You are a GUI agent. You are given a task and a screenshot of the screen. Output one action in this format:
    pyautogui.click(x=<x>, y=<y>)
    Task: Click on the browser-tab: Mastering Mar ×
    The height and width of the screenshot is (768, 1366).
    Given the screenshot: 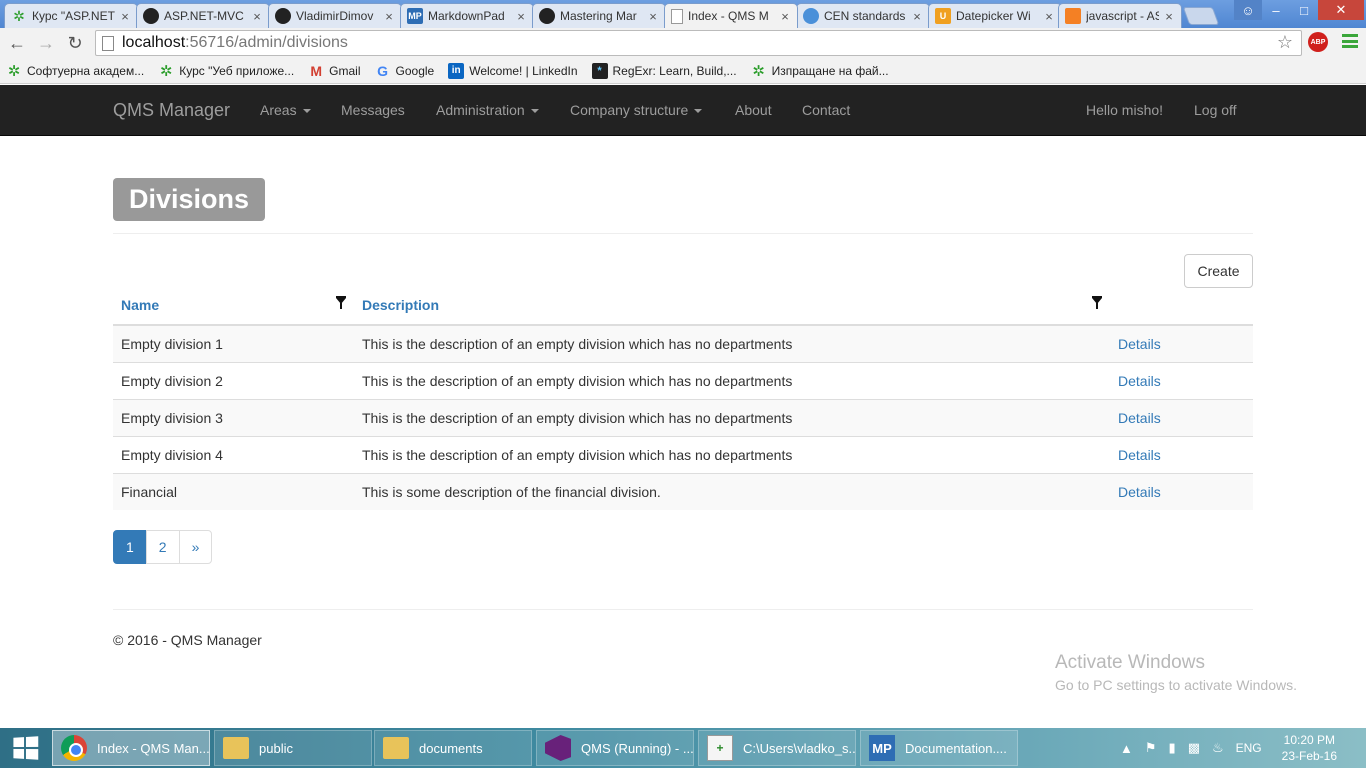 What is the action you would take?
    pyautogui.click(x=599, y=15)
    